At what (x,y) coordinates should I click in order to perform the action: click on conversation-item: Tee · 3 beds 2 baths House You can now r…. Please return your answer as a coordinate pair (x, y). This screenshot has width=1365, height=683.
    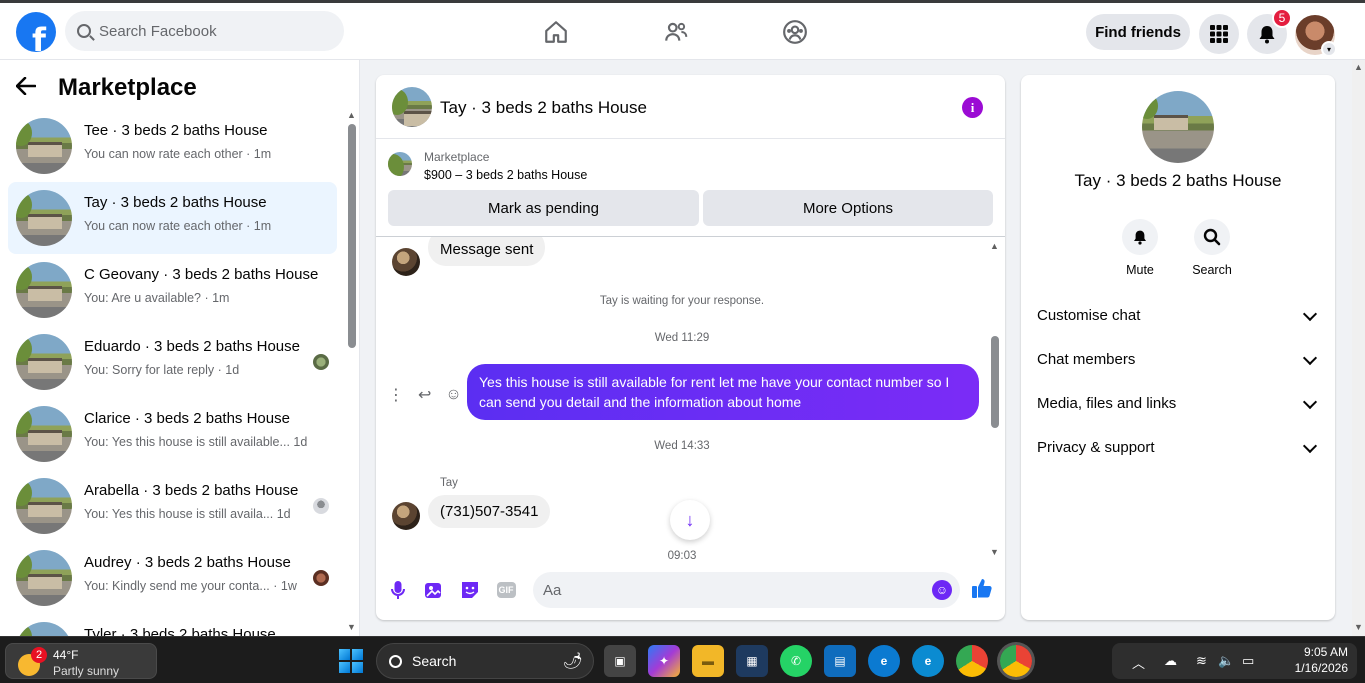
    Looking at the image, I should click on (172, 146).